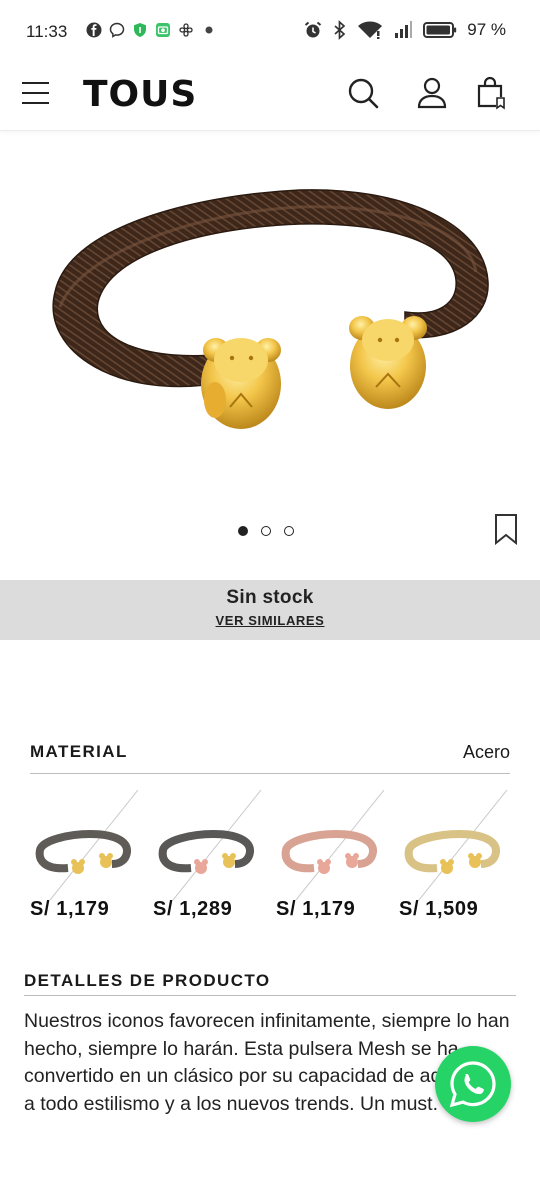 The image size is (540, 1200). I want to click on signal-icon, so click(404, 29).